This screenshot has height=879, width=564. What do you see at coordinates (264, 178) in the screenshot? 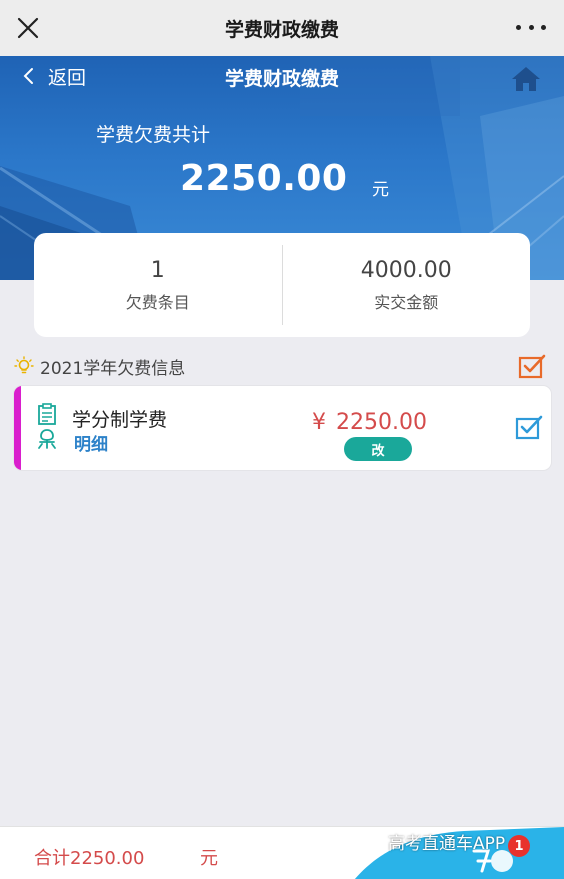
I see `owed-total-amount: 2250.00` at bounding box center [264, 178].